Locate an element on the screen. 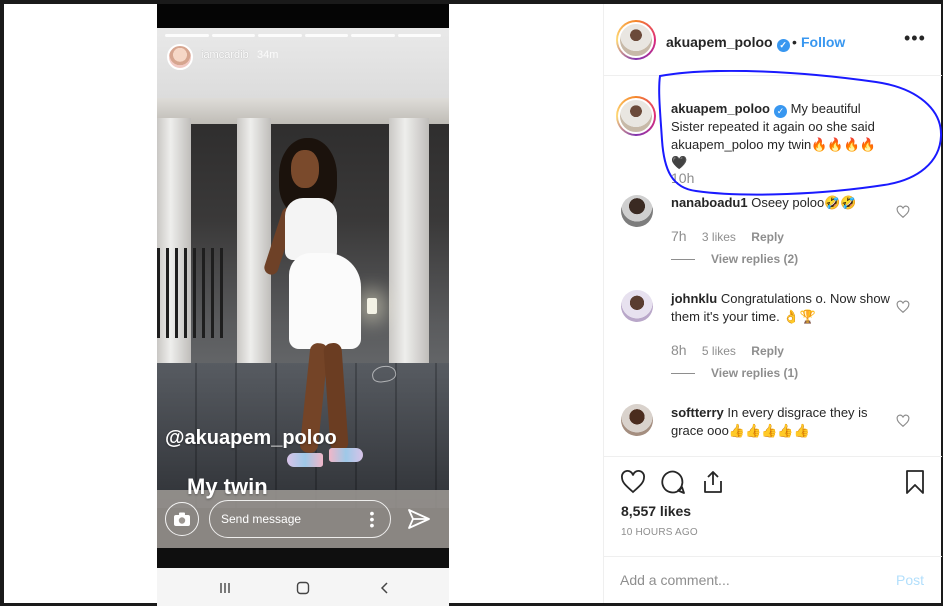  story-time: 34m is located at coordinates (268, 55).